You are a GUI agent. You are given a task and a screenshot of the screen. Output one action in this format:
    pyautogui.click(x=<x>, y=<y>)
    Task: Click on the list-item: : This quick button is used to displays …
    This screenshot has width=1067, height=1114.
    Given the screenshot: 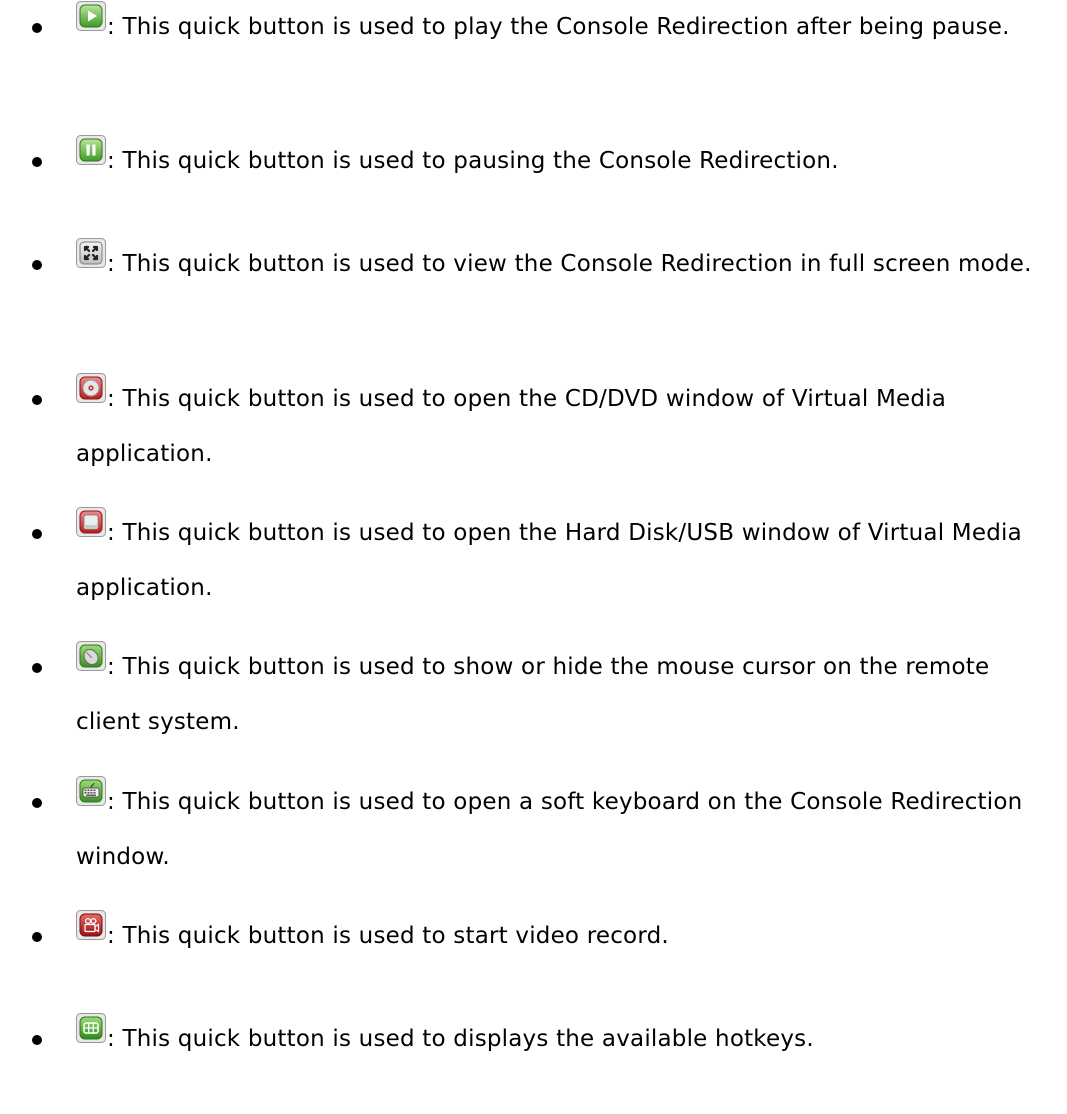 What is the action you would take?
    pyautogui.click(x=539, y=1039)
    